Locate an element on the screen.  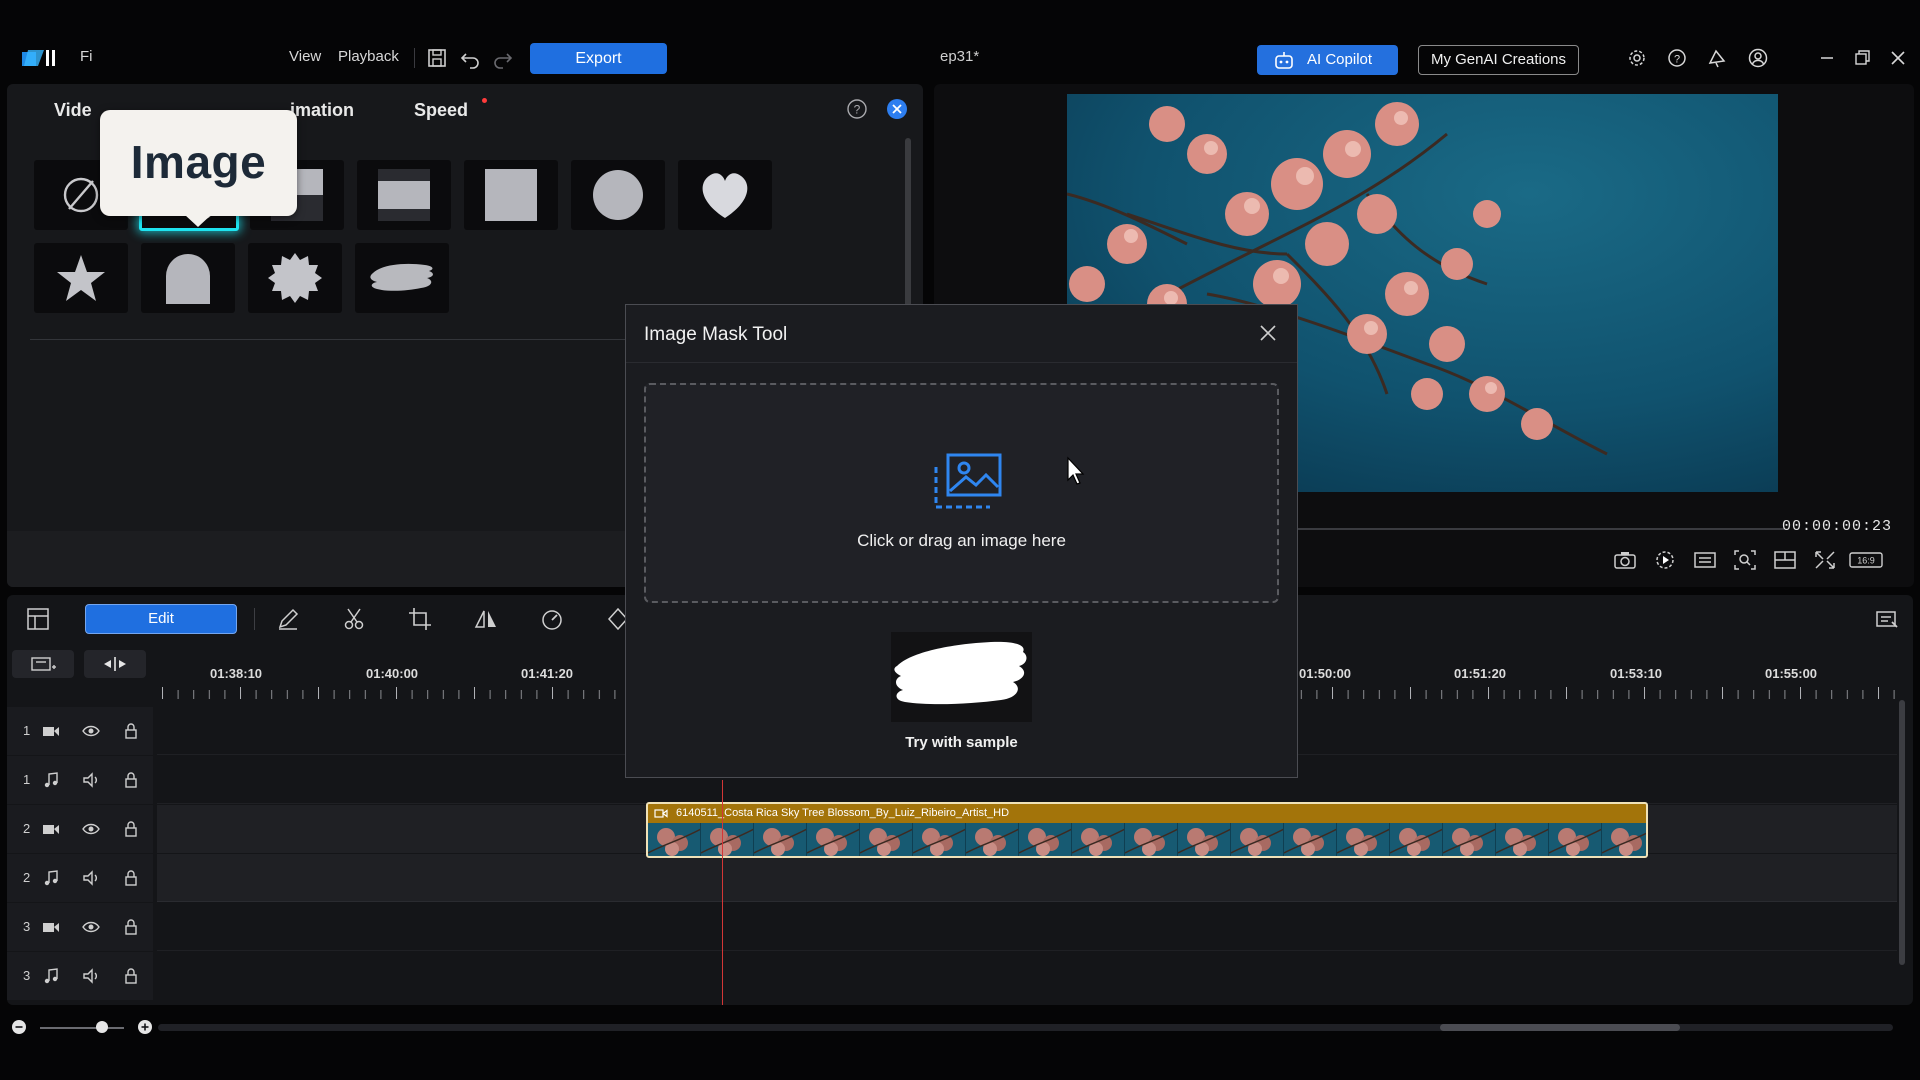
fullscreen-icon is located at coordinates (1825, 560).